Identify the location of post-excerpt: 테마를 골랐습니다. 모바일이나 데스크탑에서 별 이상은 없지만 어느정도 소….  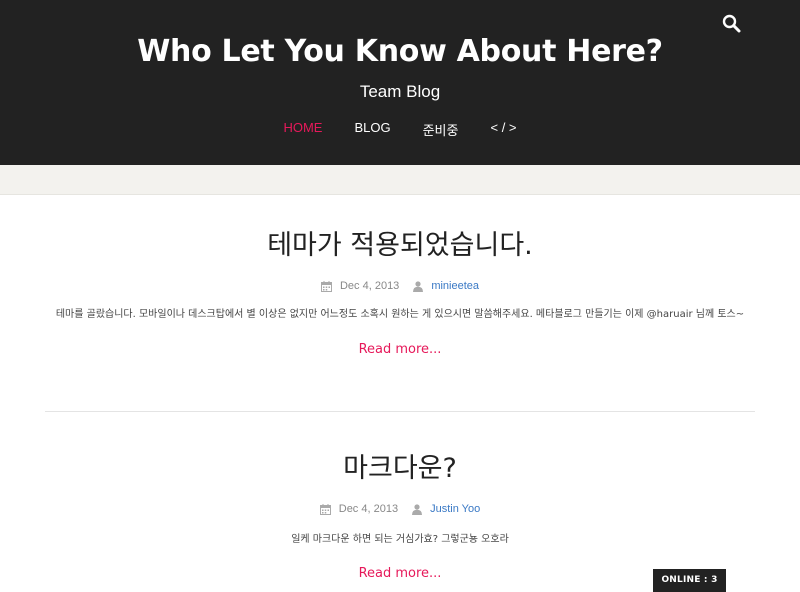
(400, 314).